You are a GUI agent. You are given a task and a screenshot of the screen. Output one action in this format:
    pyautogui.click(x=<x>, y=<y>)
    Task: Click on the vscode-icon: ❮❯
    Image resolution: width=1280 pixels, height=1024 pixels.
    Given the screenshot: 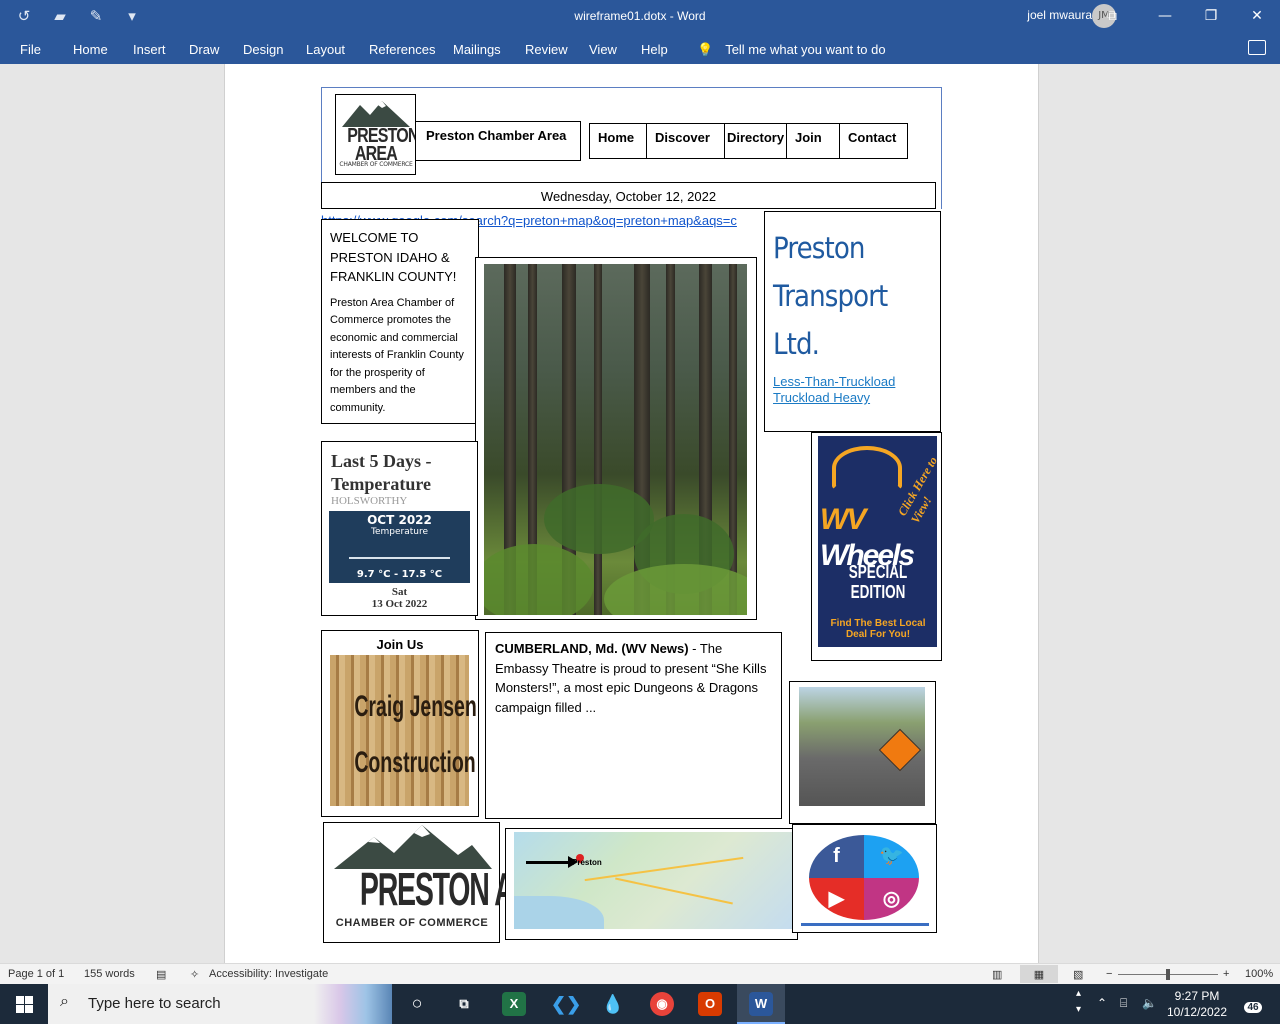 What is the action you would take?
    pyautogui.click(x=566, y=1004)
    